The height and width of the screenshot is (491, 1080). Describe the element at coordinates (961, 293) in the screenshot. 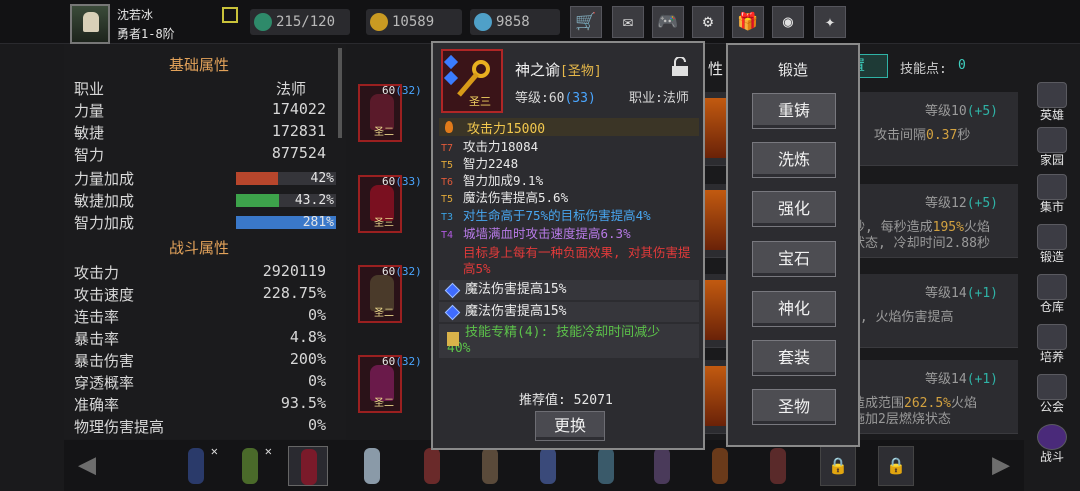

I see `skill-level: 等级14(+1)` at that location.